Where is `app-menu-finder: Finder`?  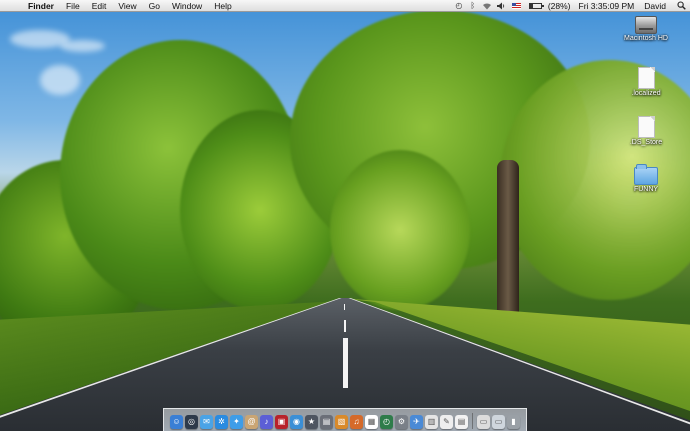 app-menu-finder: Finder is located at coordinates (41, 6).